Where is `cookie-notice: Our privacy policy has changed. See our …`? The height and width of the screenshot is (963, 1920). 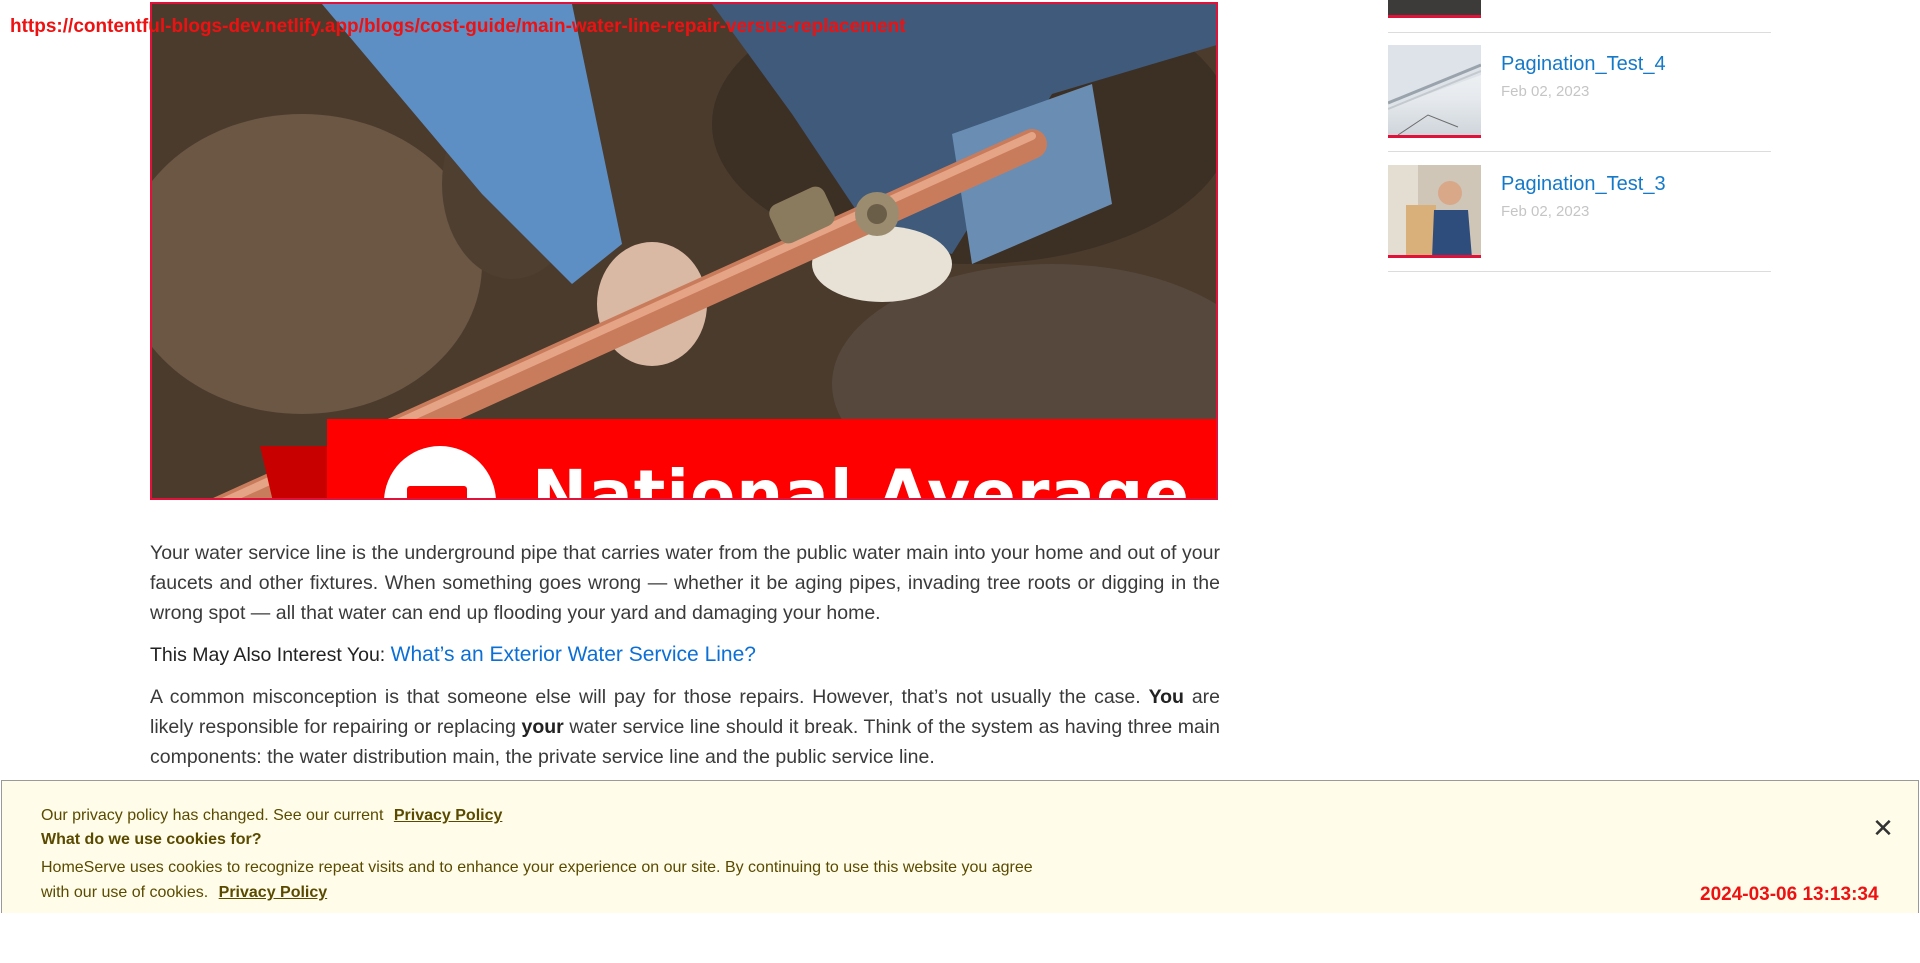 cookie-notice: Our privacy policy has changed. See our … is located at coordinates (271, 816).